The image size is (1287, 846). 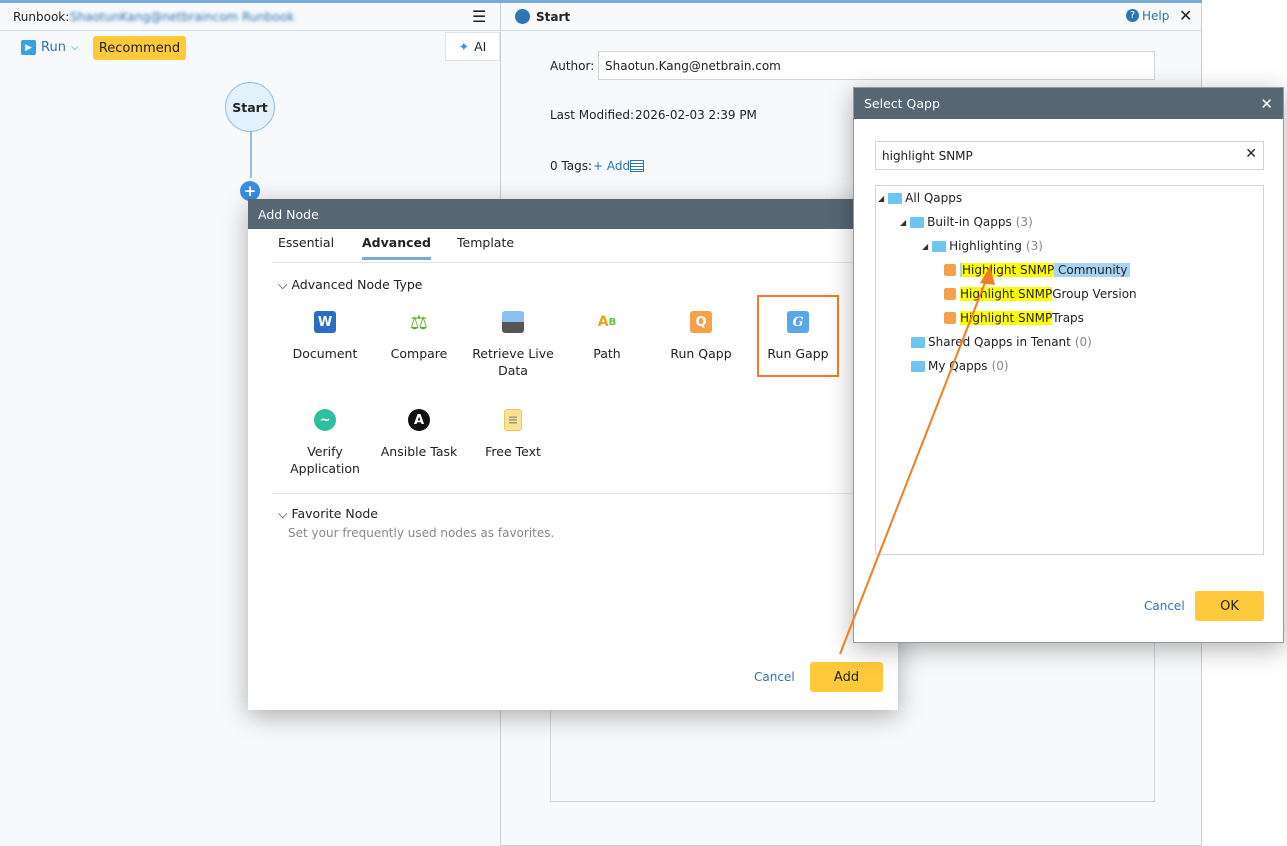 What do you see at coordinates (325, 336) in the screenshot?
I see `node-document: W Document` at bounding box center [325, 336].